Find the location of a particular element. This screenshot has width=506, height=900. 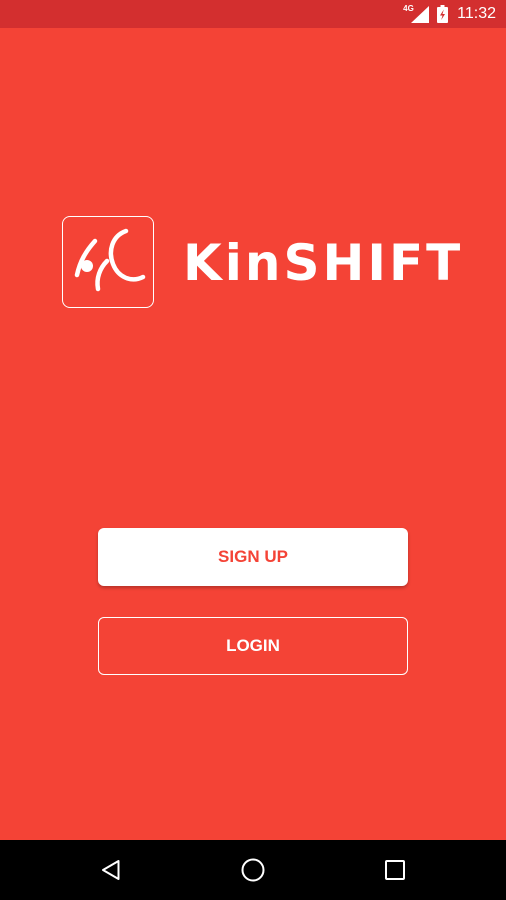

network-indicator: 4G is located at coordinates (416, 14).